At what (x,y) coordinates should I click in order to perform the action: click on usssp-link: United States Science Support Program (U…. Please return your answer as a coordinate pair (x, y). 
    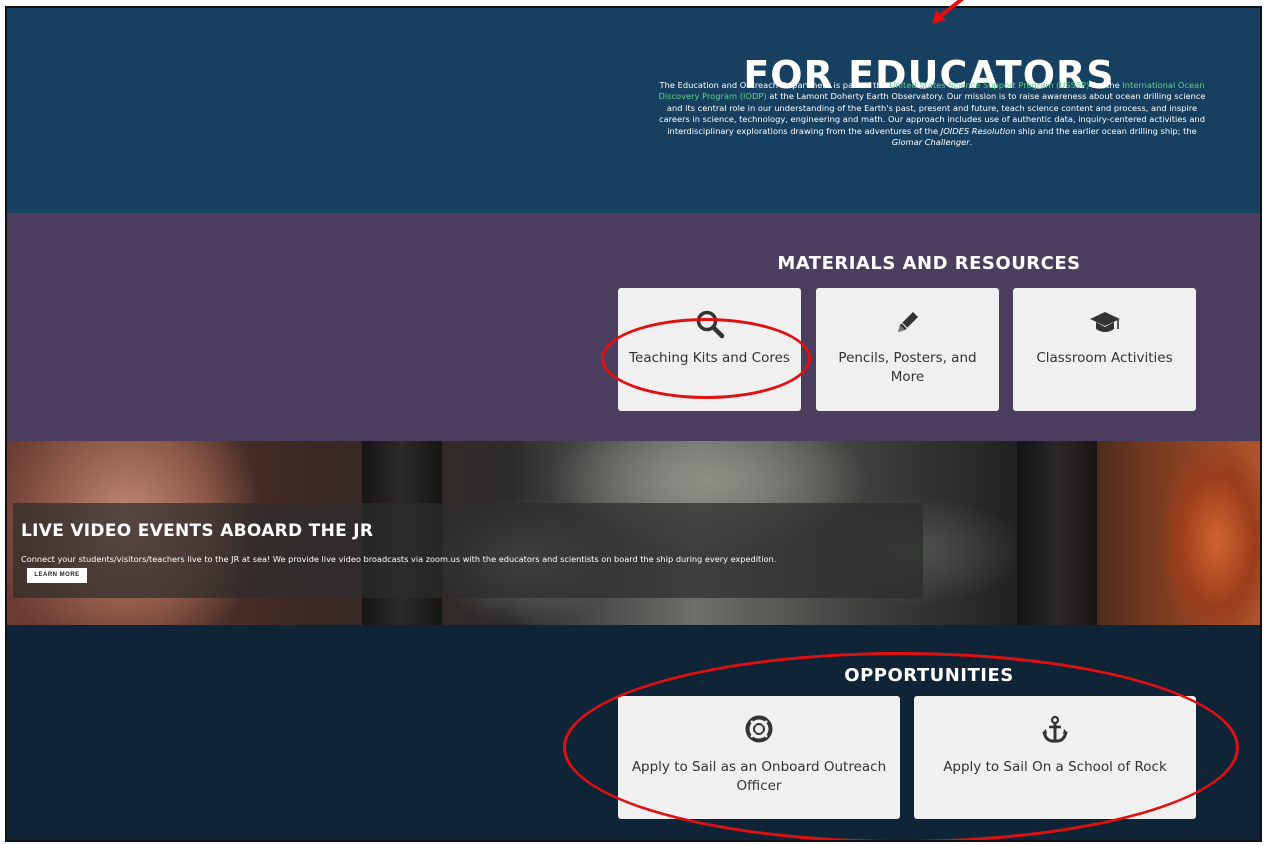
    Looking at the image, I should click on (989, 85).